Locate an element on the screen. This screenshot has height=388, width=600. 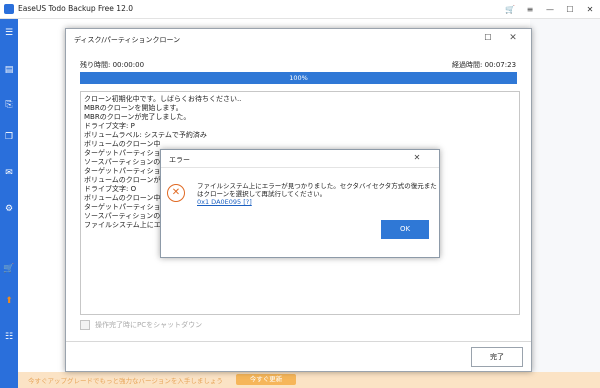
shutdown-option: 操作完了時にPCをシャットダウン is located at coordinates (141, 325).